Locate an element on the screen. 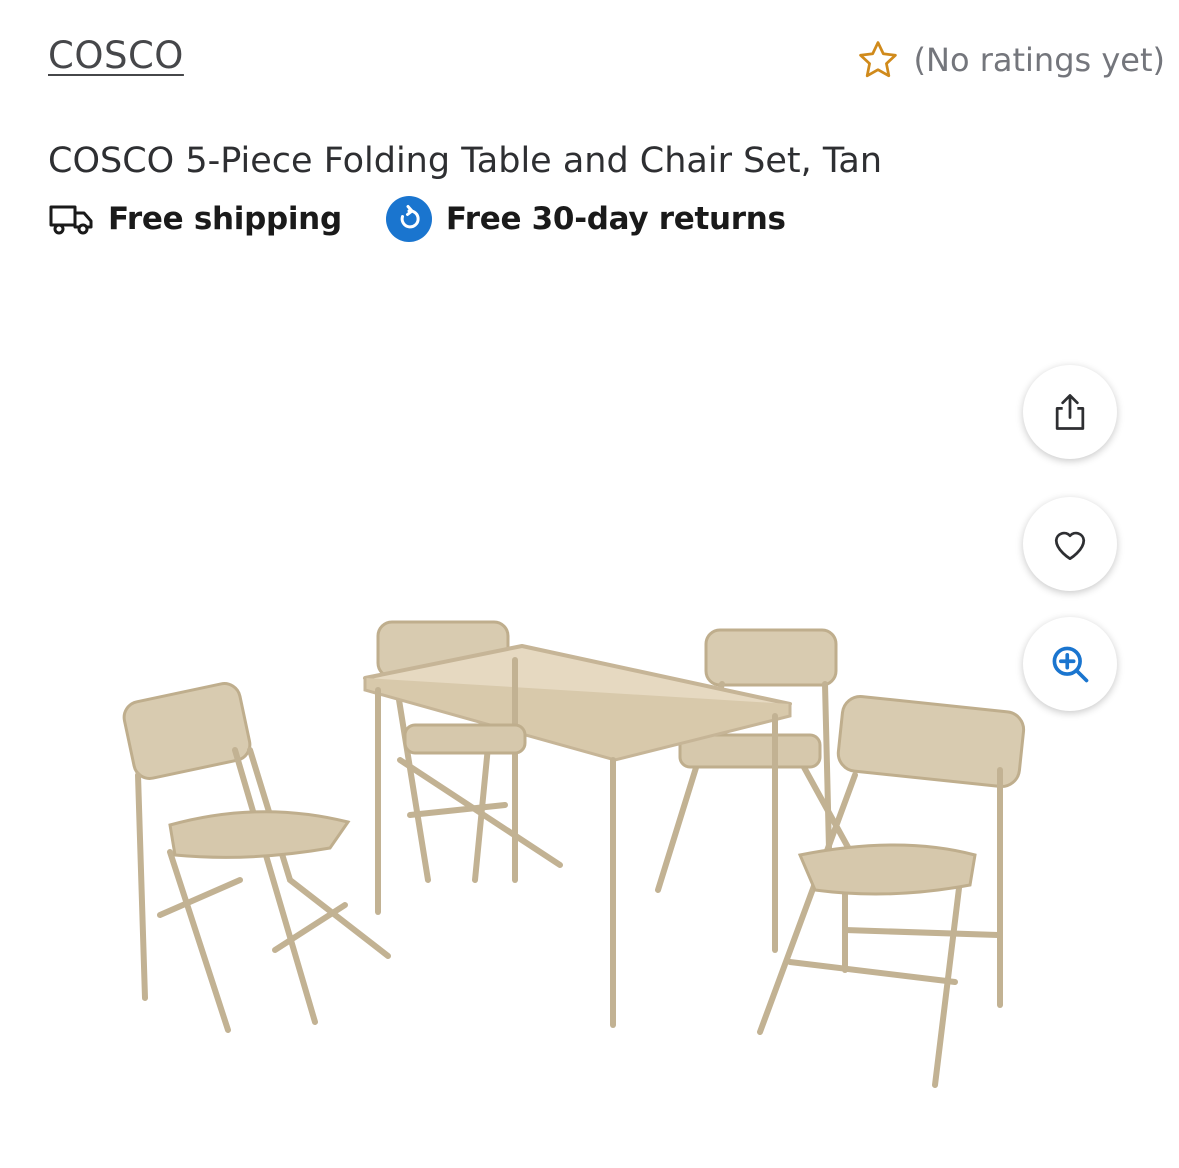  zoom-button is located at coordinates (1070, 664).